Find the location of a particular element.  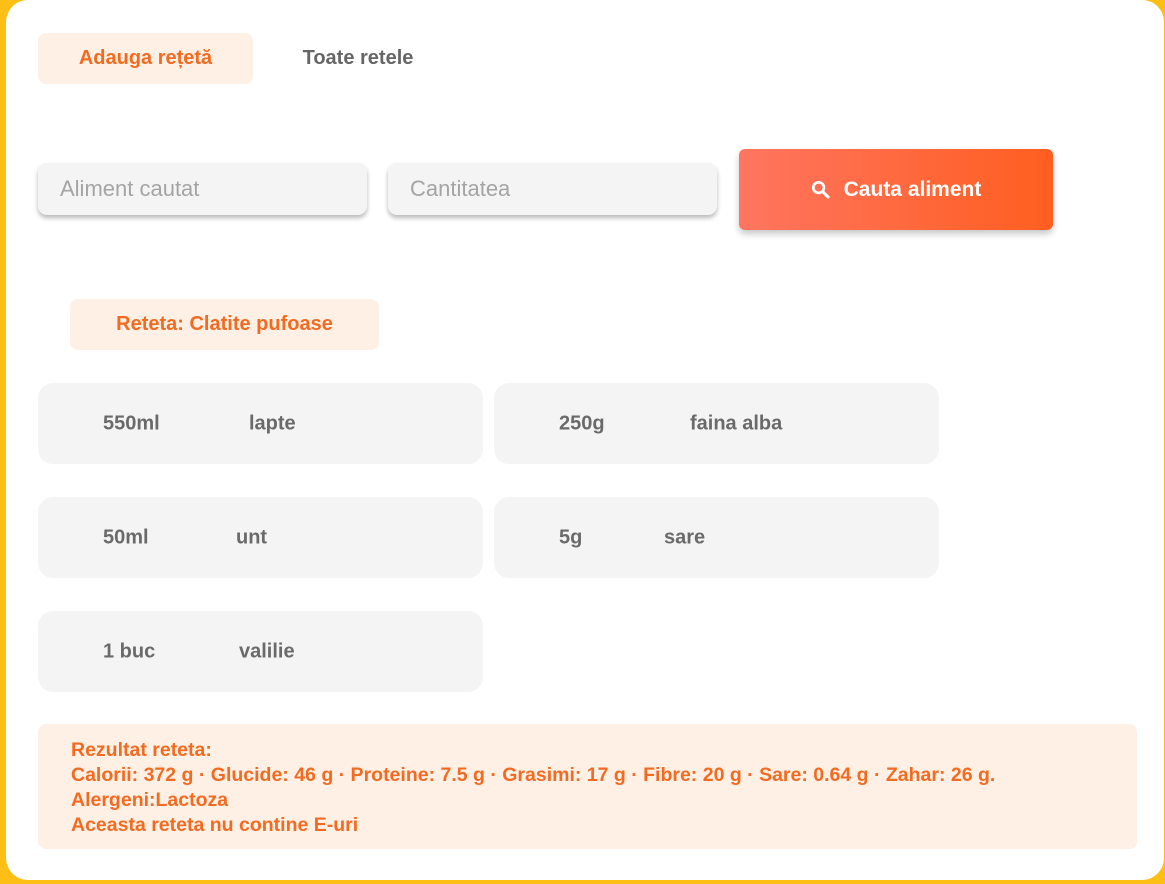

ingredient-quantity: 50ml is located at coordinates (126, 537).